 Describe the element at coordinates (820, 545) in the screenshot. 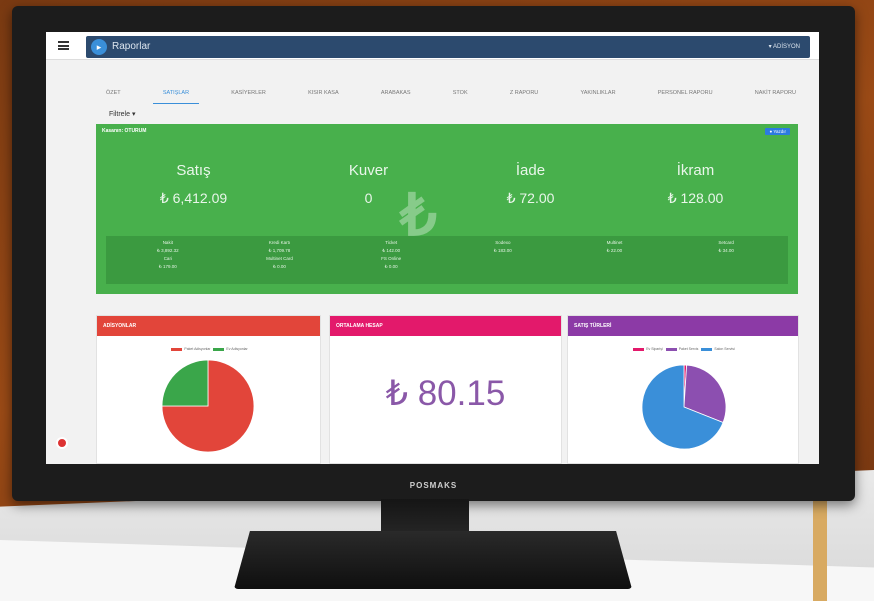

I see `background-pole` at that location.